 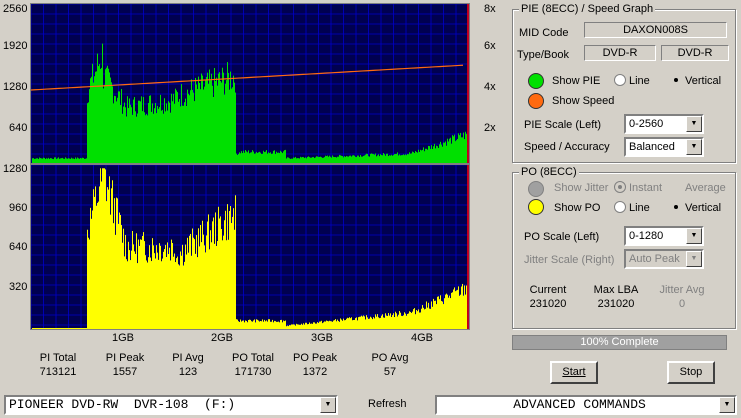 What do you see at coordinates (577, 208) in the screenshot?
I see `show-po-label: Show PO` at bounding box center [577, 208].